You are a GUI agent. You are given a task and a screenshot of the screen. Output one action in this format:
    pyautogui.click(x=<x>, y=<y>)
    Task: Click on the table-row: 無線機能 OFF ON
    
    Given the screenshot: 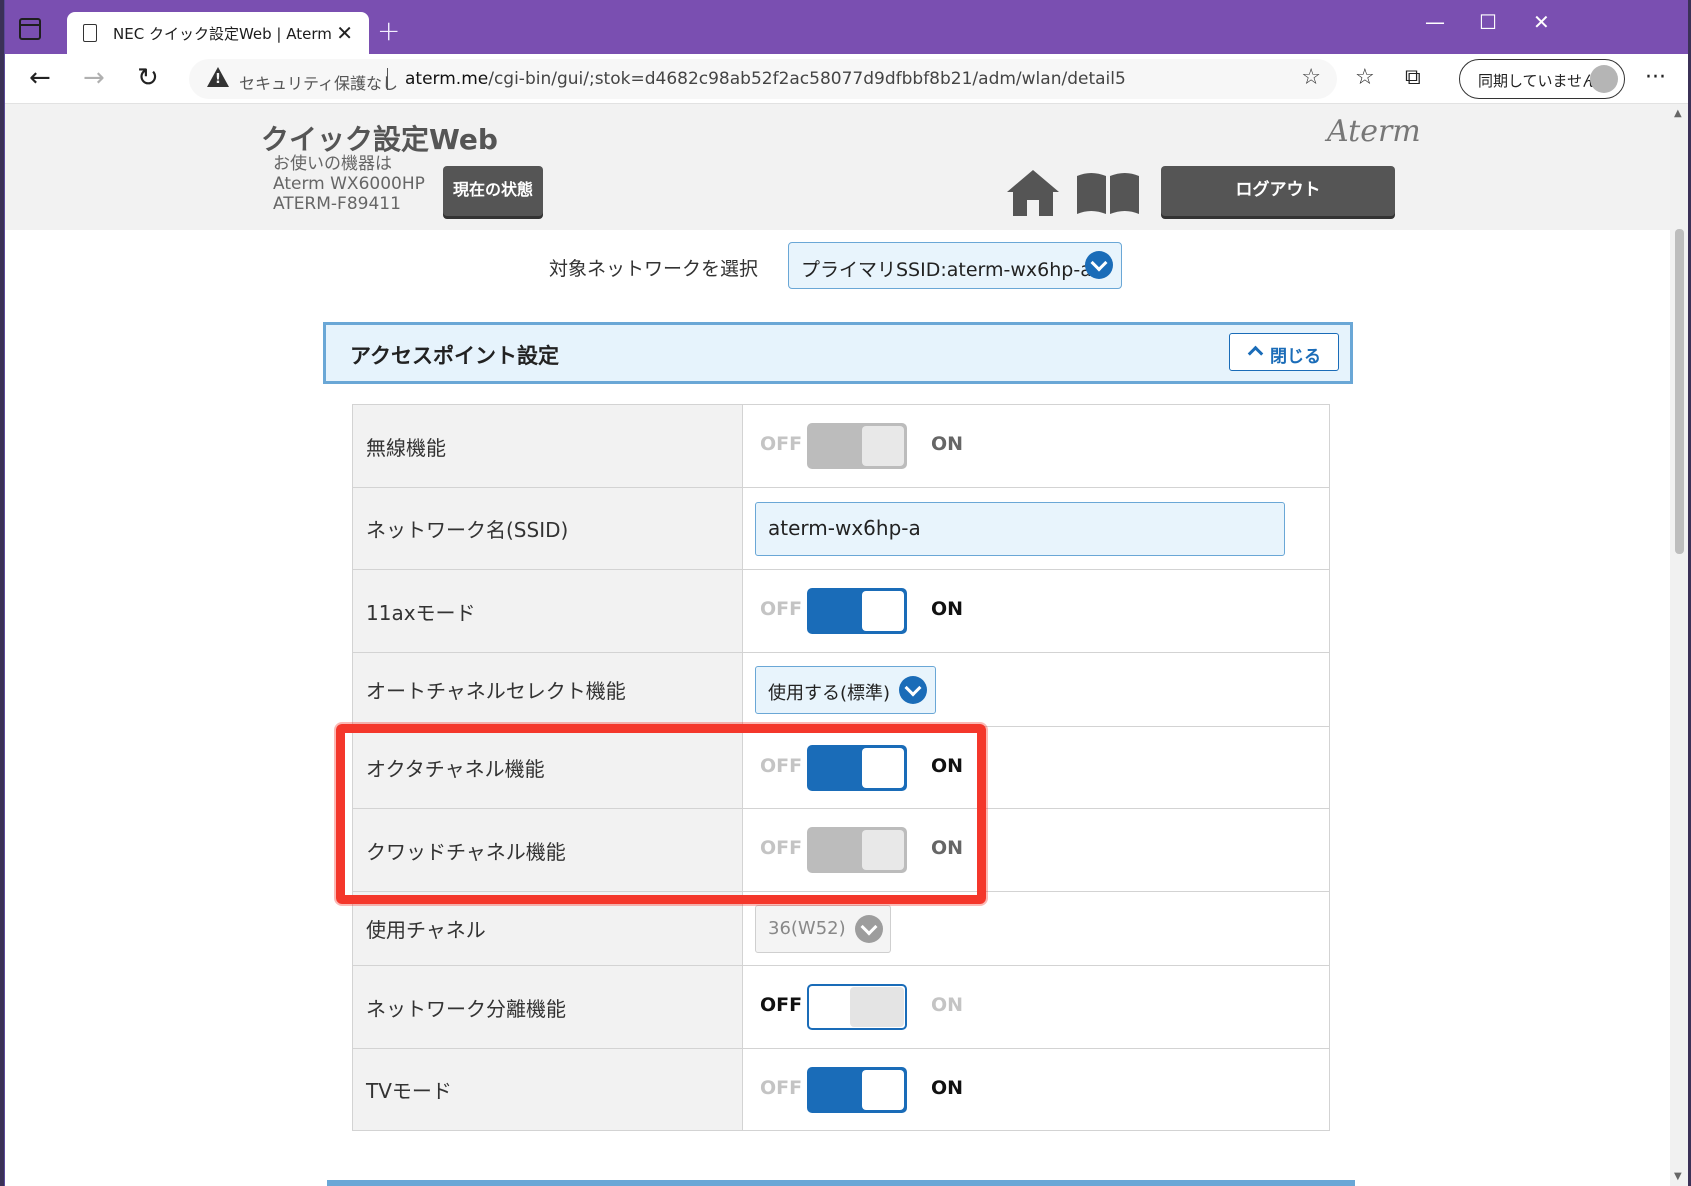 What is the action you would take?
    pyautogui.click(x=841, y=446)
    